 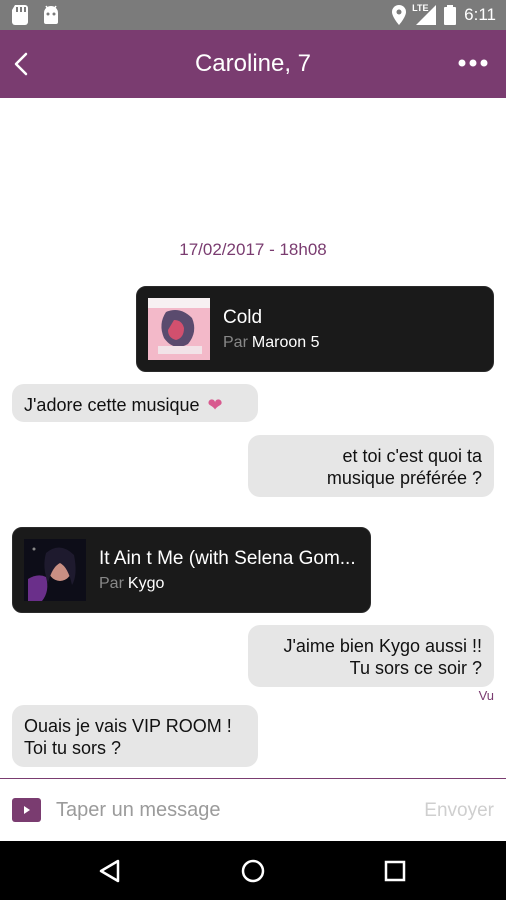 I want to click on nav-home-icon, so click(x=253, y=871).